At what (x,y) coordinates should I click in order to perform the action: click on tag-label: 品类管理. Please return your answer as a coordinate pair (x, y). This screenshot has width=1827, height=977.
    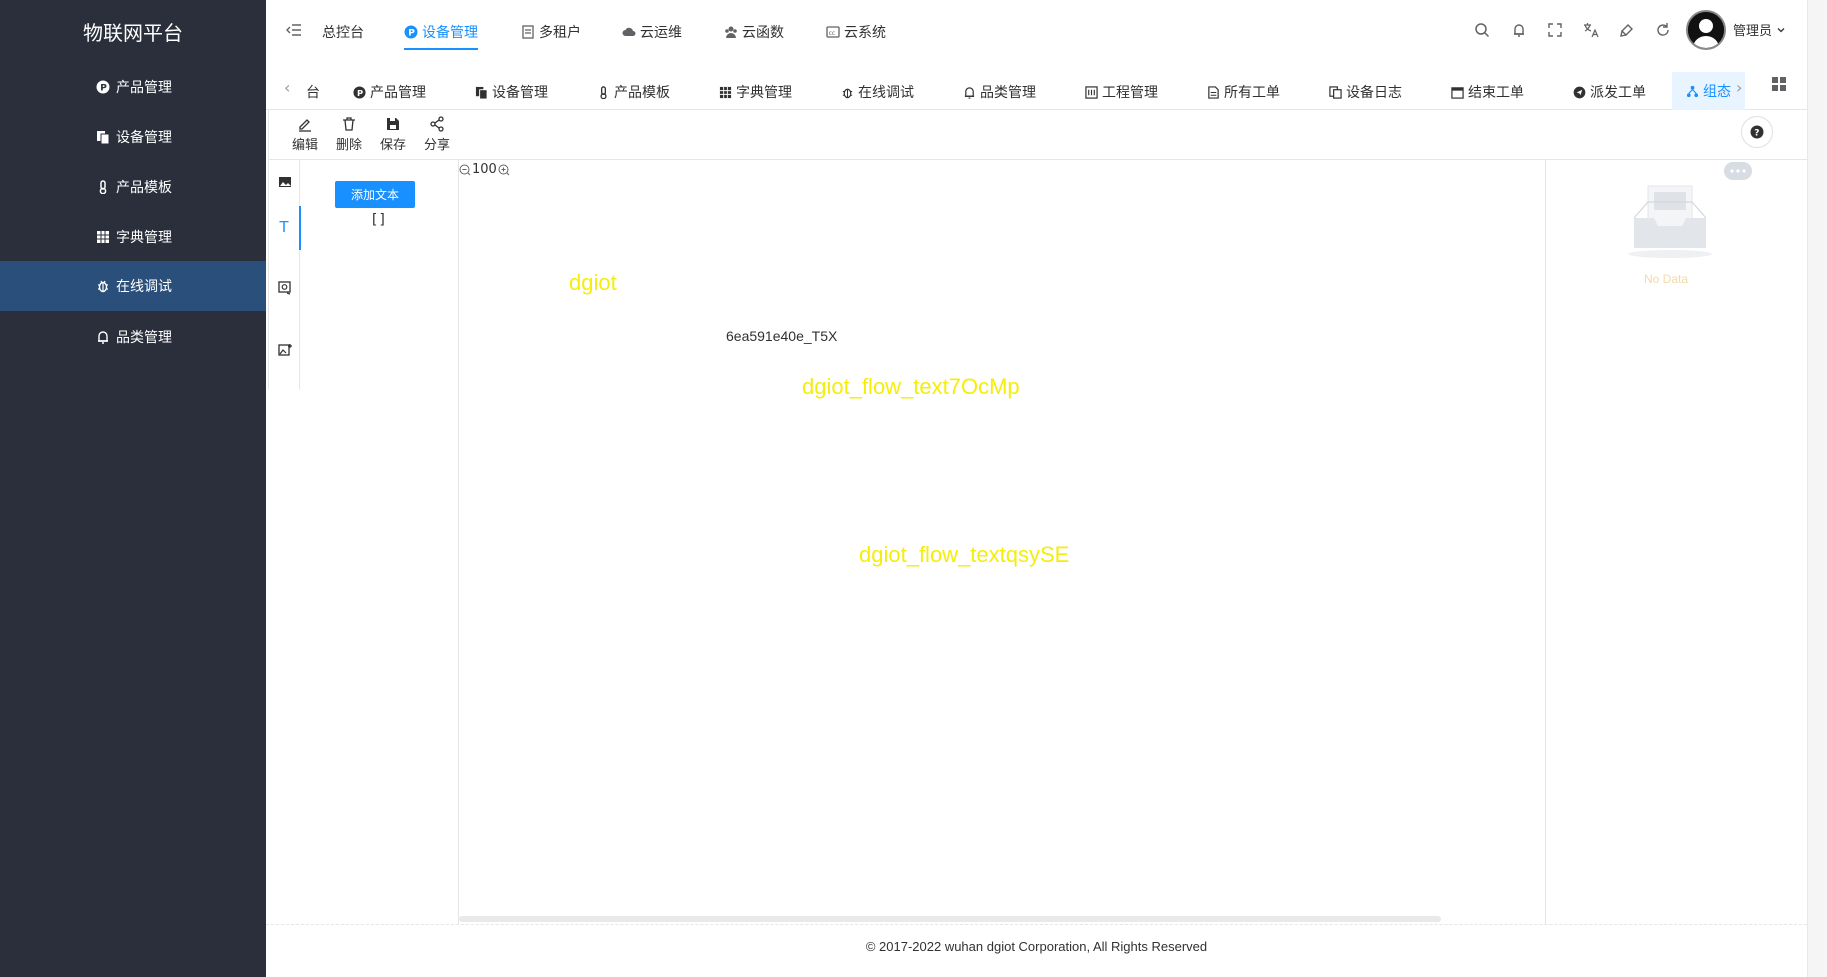
    Looking at the image, I should click on (1008, 93).